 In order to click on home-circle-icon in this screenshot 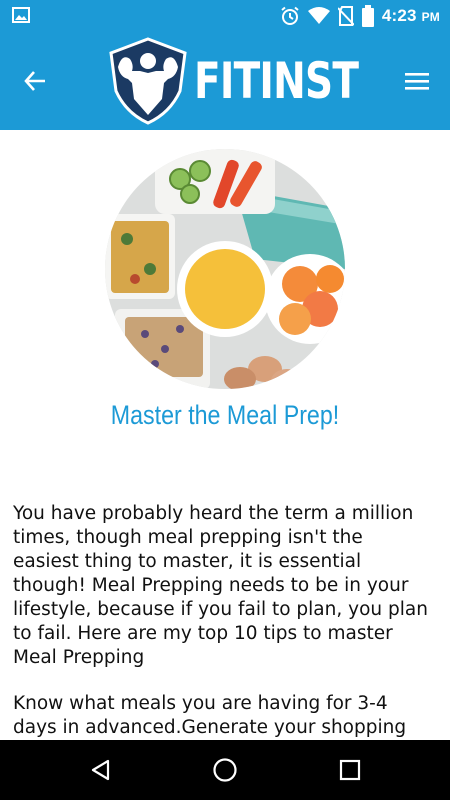, I will do `click(225, 770)`.